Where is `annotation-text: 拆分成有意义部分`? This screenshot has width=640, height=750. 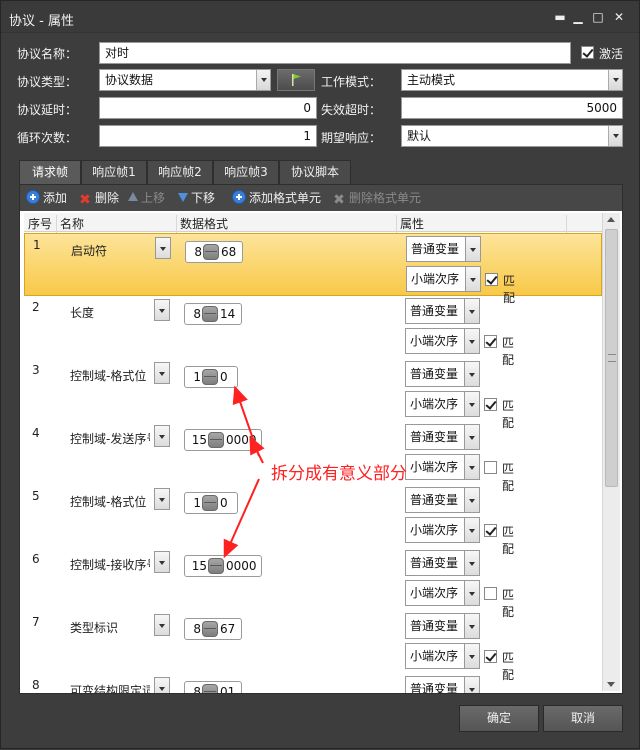
annotation-text: 拆分成有意义部分 is located at coordinates (339, 474).